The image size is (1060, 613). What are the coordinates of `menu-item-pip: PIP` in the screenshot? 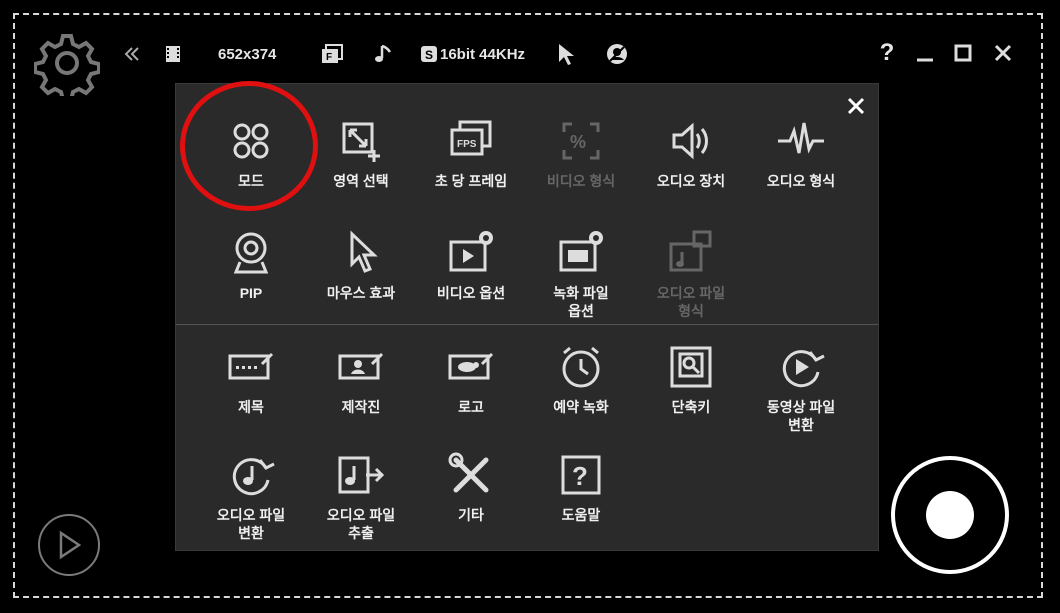 It's located at (251, 265).